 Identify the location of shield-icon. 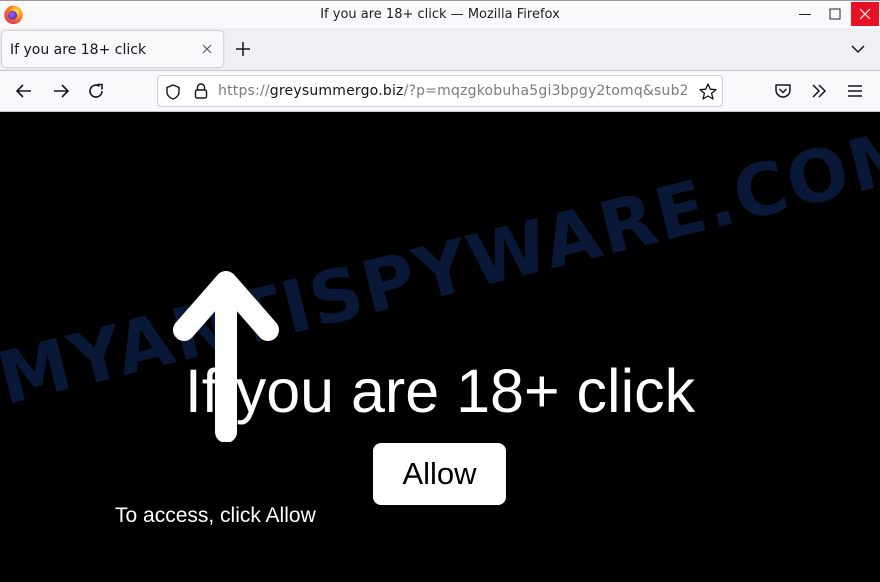
(173, 92).